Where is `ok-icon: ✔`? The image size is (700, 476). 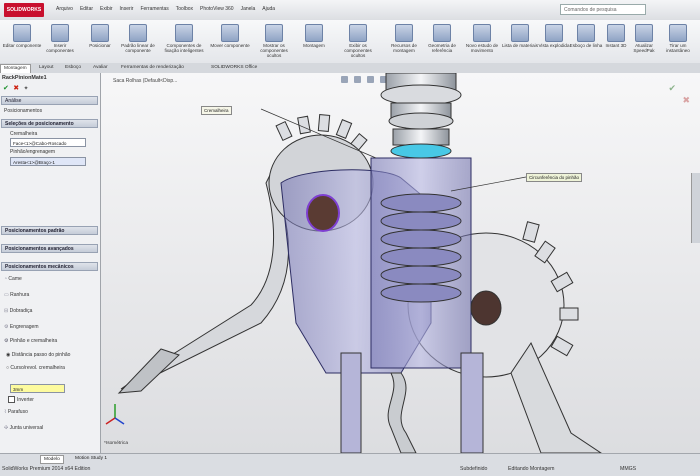
ok-icon: ✔ is located at coordinates (6, 88).